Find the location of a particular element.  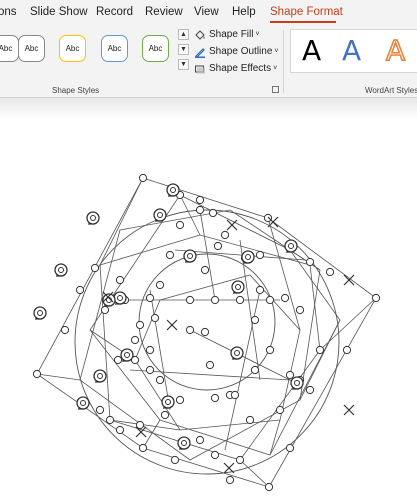

gallery-scroll-down-button: ▼ is located at coordinates (183, 49).